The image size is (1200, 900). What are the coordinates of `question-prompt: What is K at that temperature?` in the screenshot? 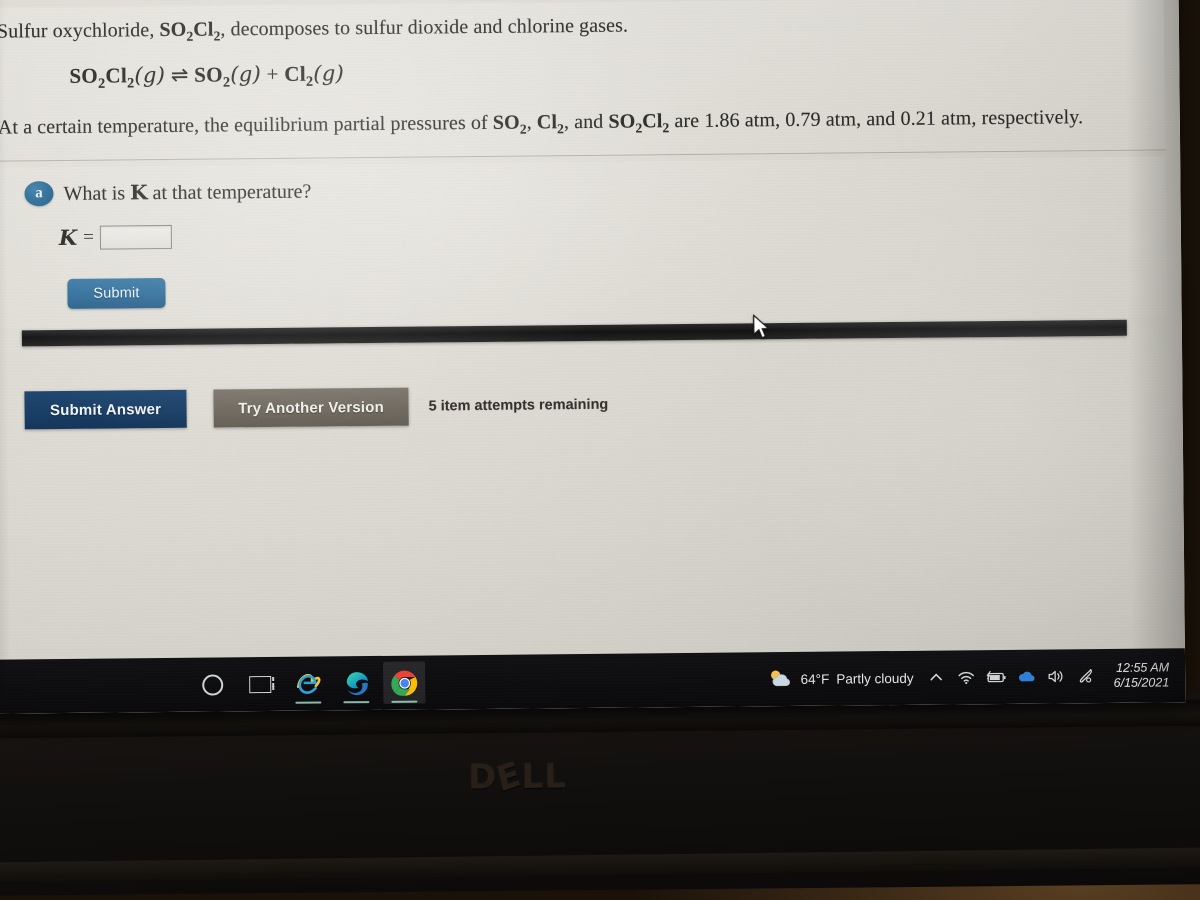 It's located at (187, 192).